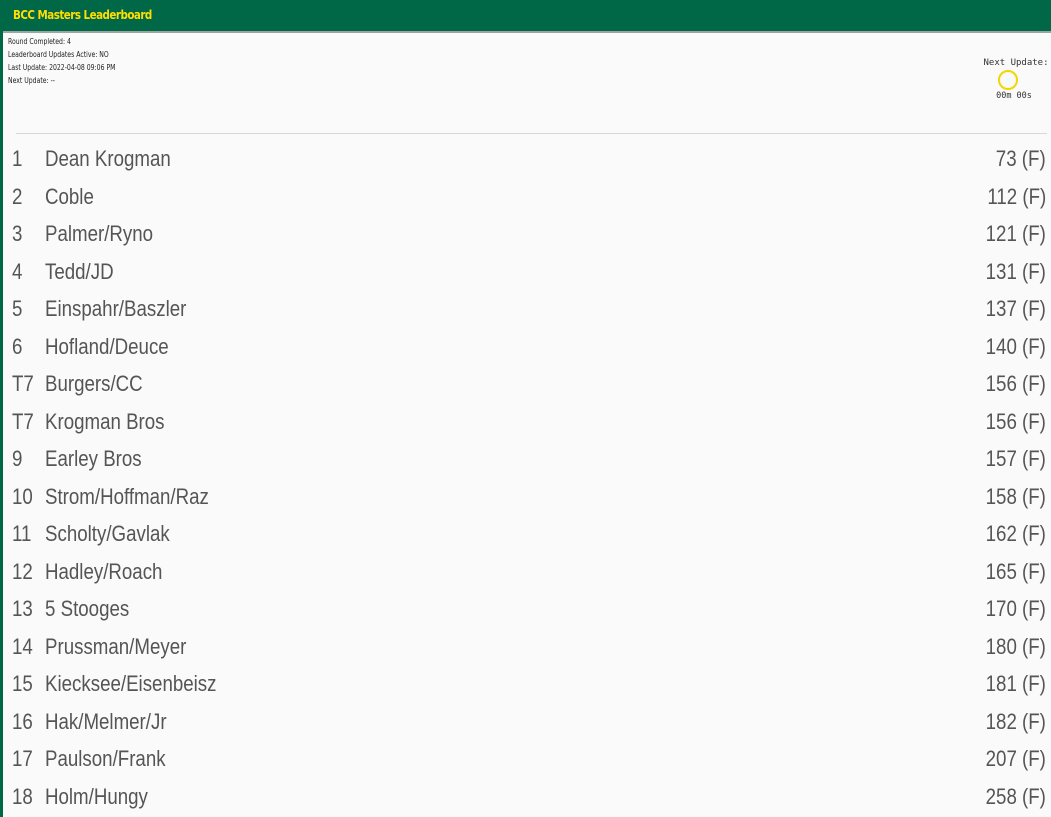 This screenshot has height=817, width=1051. Describe the element at coordinates (527, 16) in the screenshot. I see `app-header: BCC Masters Leaderboard` at that location.